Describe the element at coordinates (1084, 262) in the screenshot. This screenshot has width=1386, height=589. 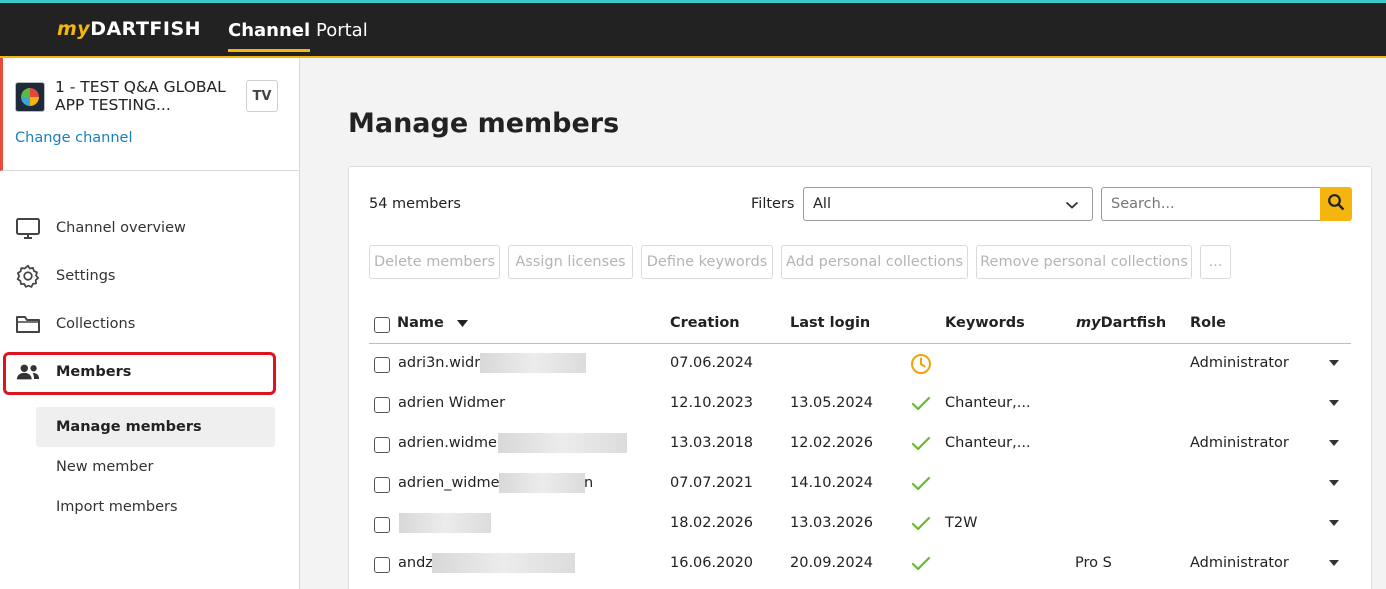
I see `remove-personal-collections-button: Remove personal collections` at that location.